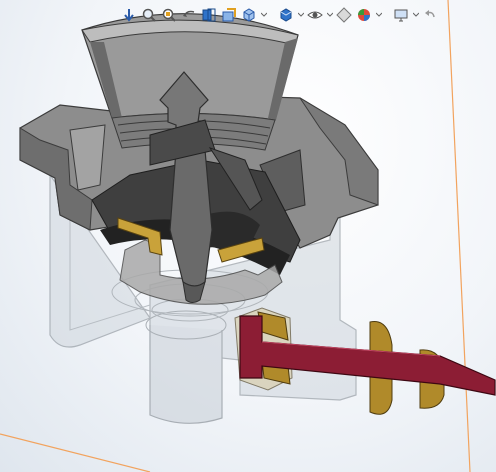  I want to click on hide-show-items-icon, so click(315, 15).